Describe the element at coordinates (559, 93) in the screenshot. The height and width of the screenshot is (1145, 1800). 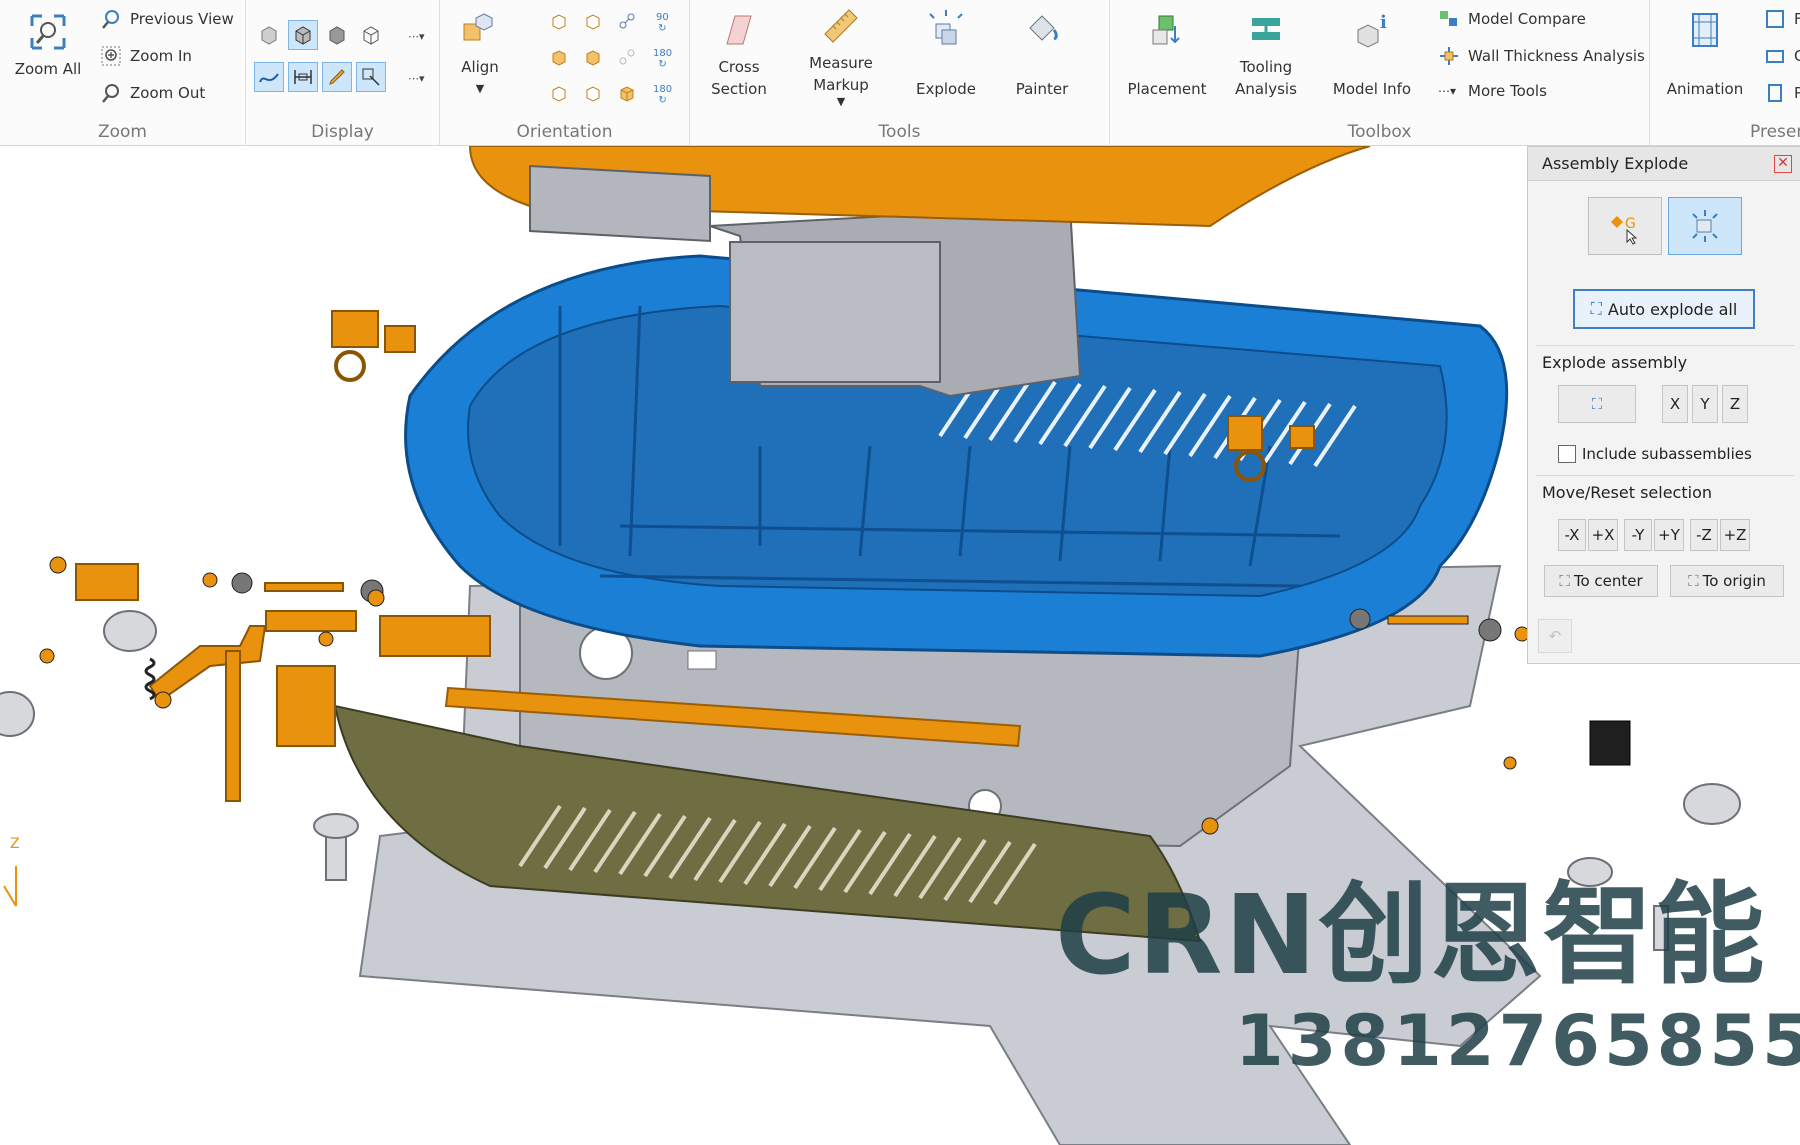
I see `view-left-tile` at that location.